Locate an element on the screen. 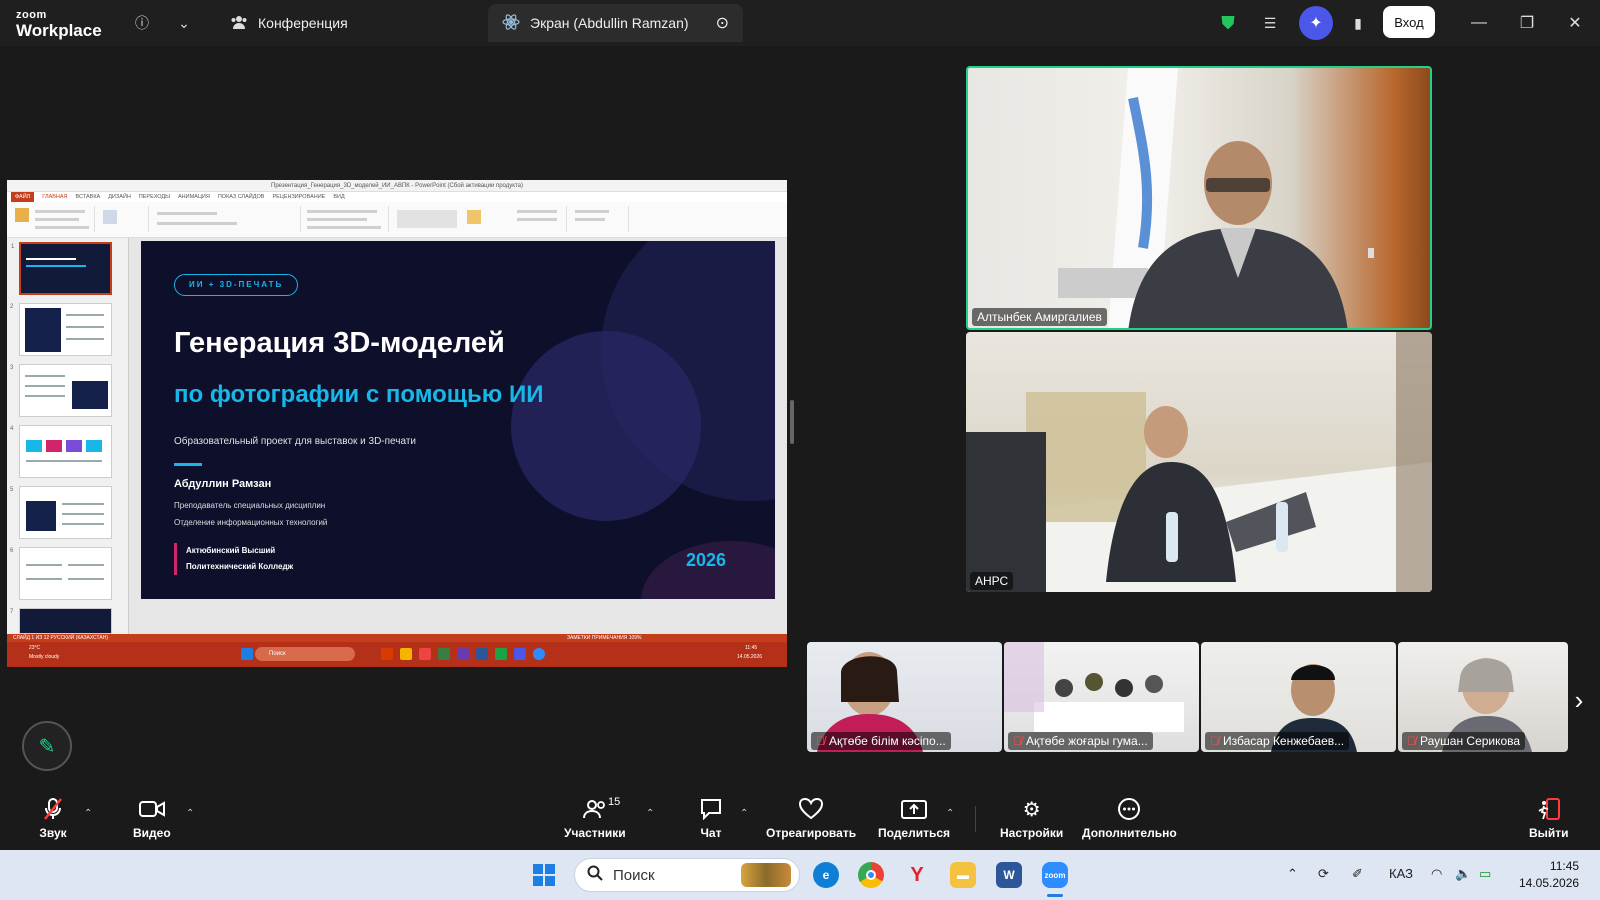  status-left: СЛАЙД 1 ИЗ 12 РУССКИЙ (КАЗАХСТАН) is located at coordinates (60, 638).